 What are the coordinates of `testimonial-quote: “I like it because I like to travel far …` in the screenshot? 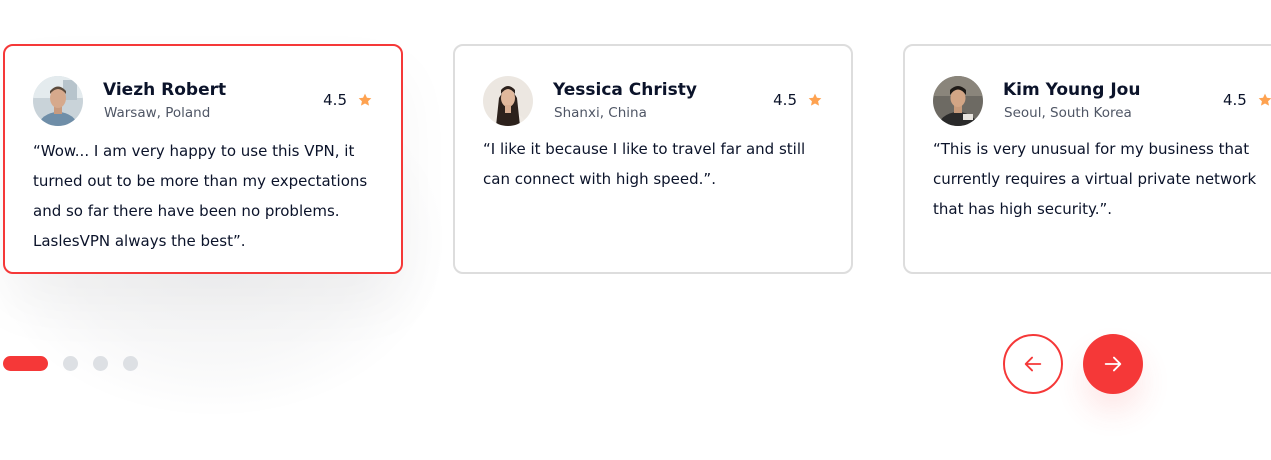 It's located at (644, 164).